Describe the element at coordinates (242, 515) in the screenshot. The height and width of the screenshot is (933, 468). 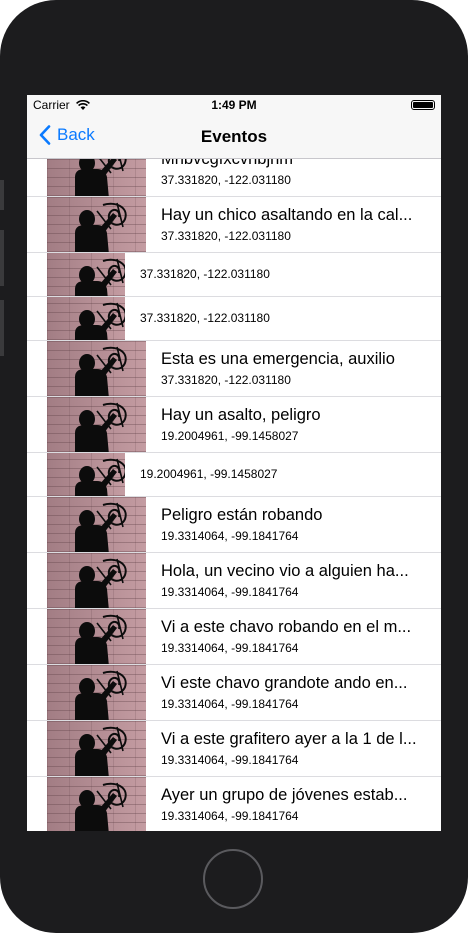
I see `event-title: Peligro están robando` at that location.